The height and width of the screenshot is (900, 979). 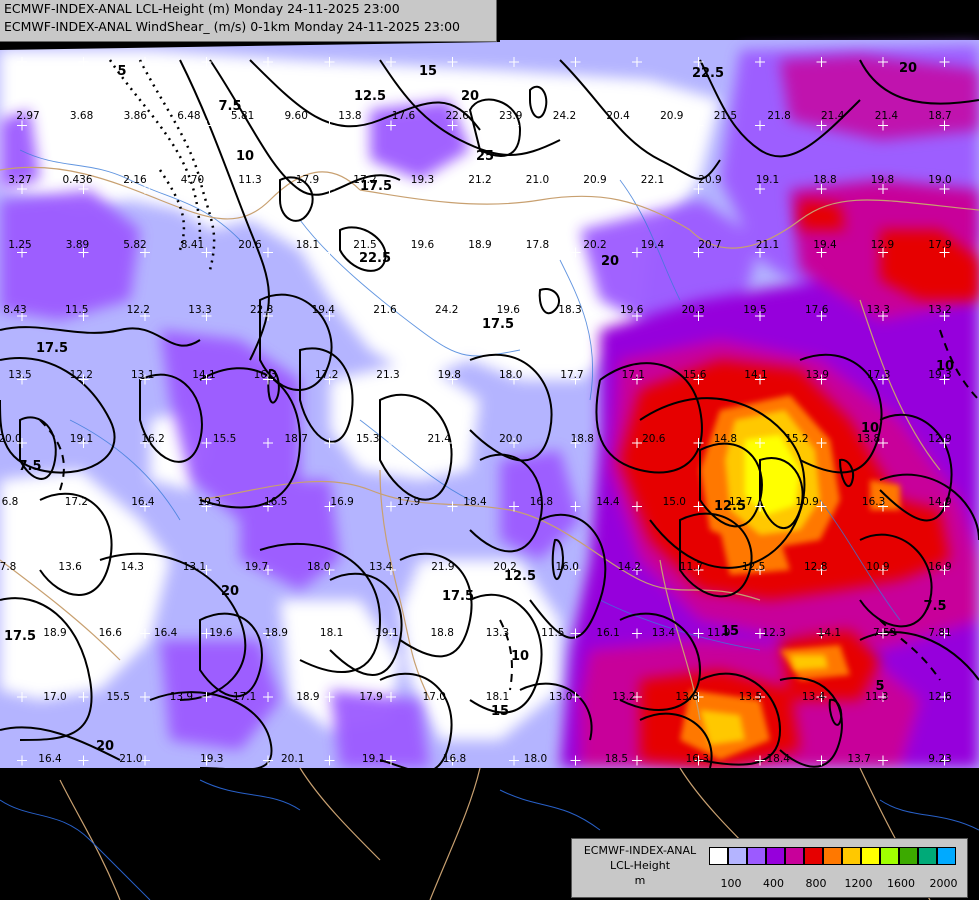 I want to click on value-label: 8.43, so click(x=14, y=310).